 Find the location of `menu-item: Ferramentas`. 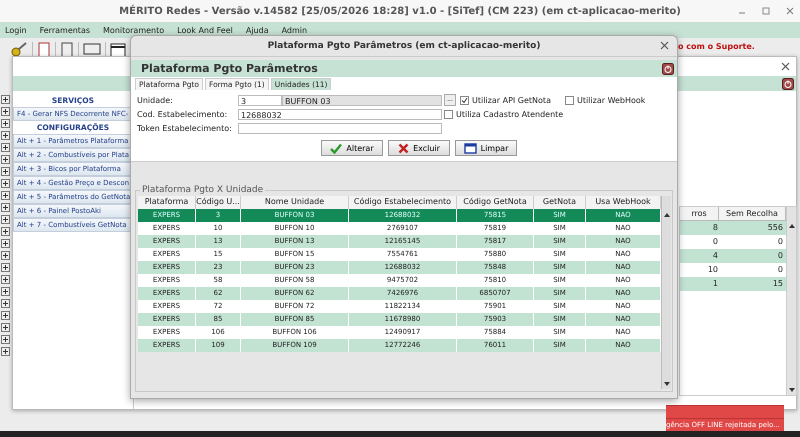

menu-item: Ferramentas is located at coordinates (65, 30).